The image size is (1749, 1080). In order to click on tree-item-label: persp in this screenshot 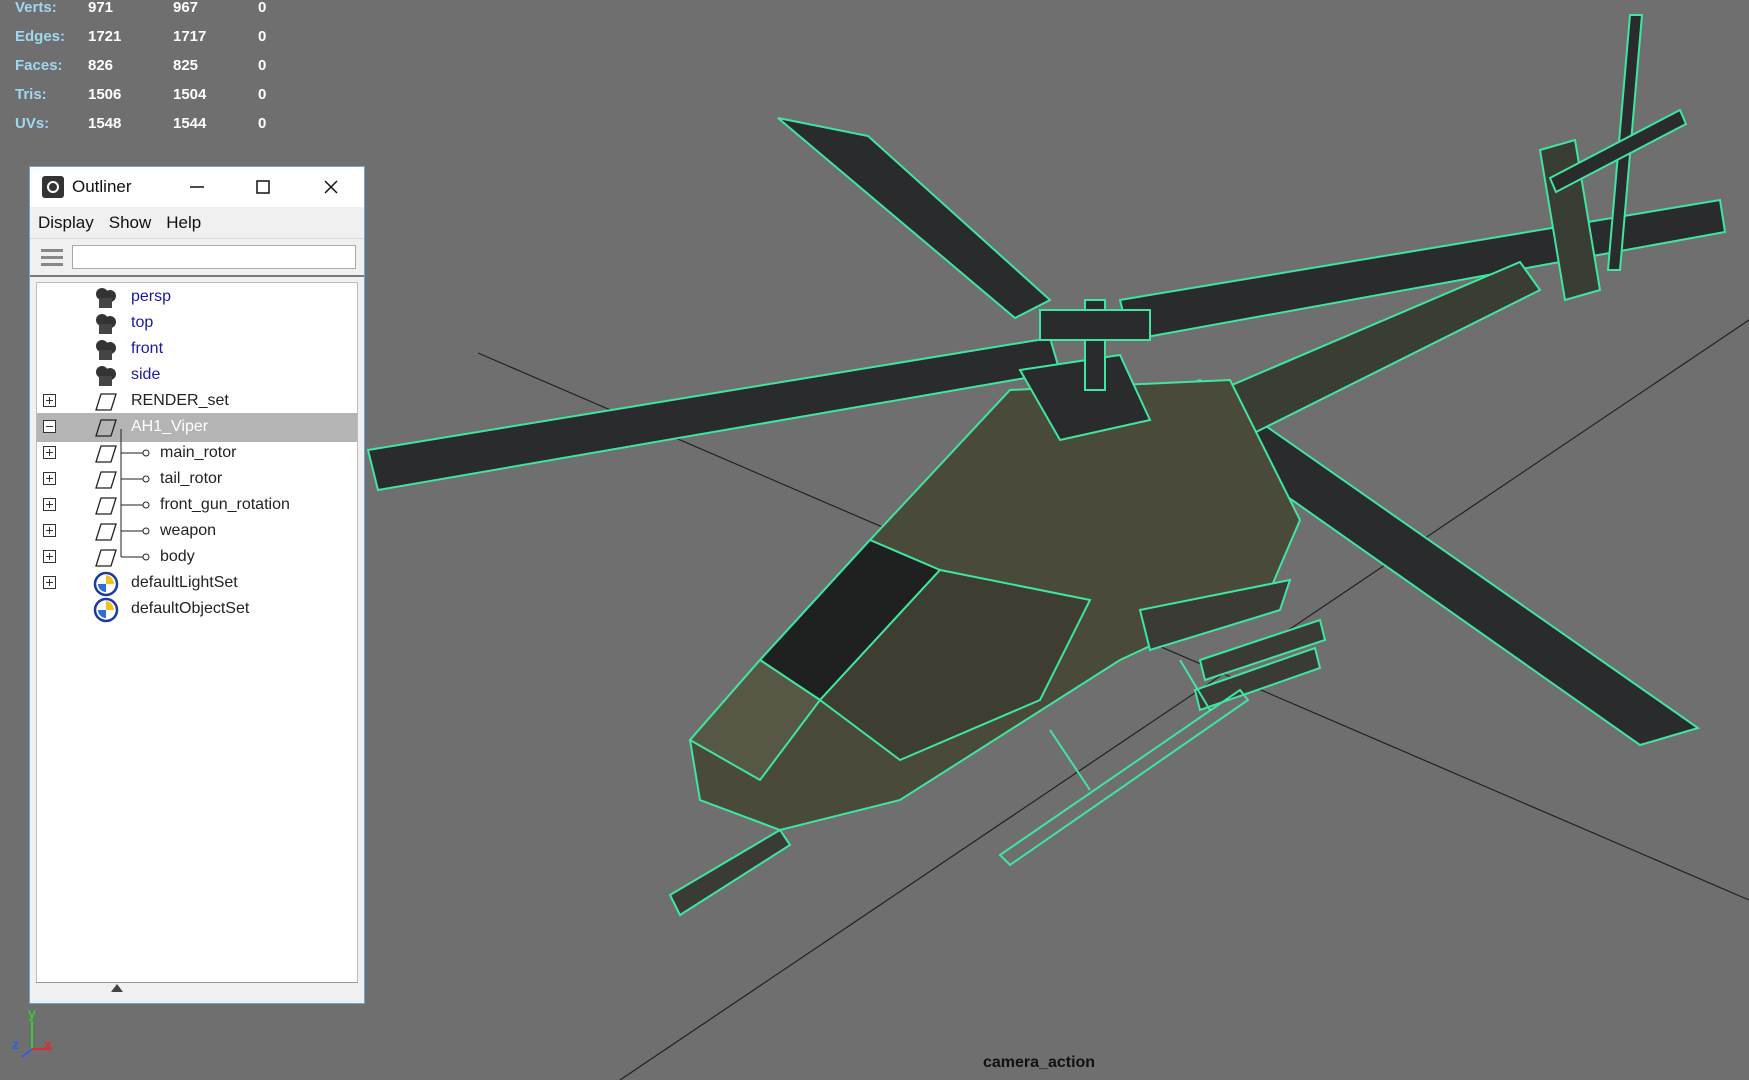, I will do `click(151, 296)`.